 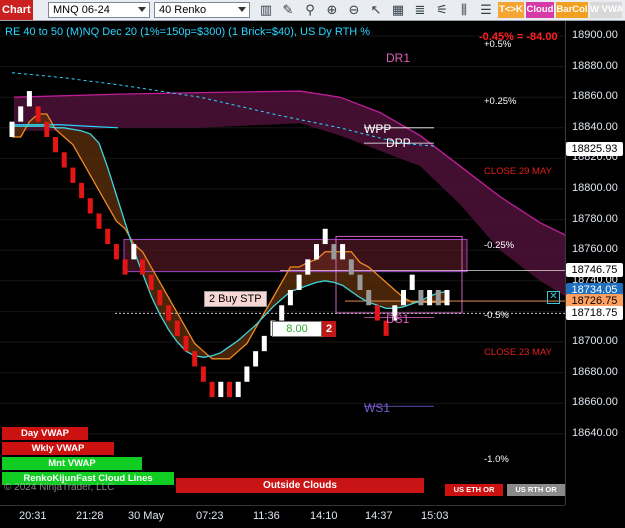 I want to click on sliders-icon: ⚟, so click(x=442, y=10).